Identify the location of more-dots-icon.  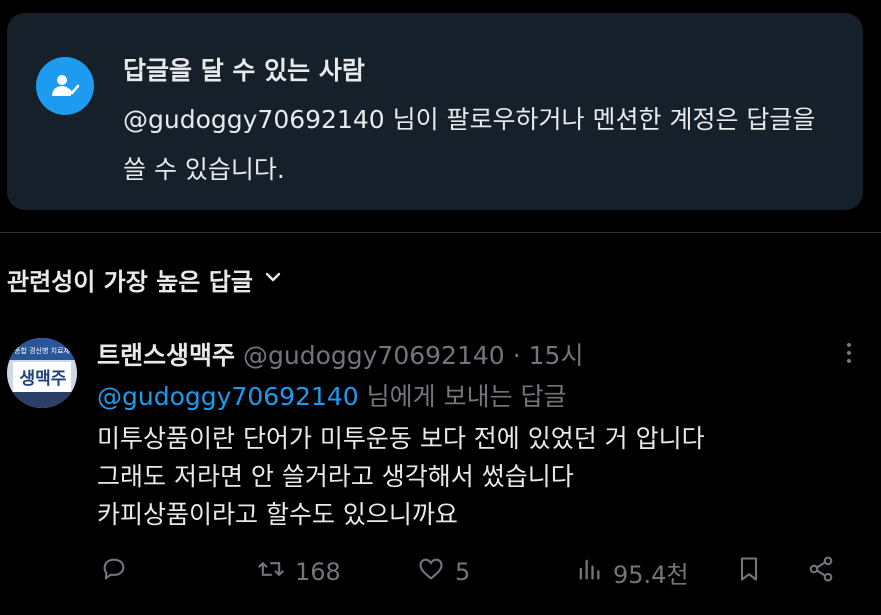
(849, 353).